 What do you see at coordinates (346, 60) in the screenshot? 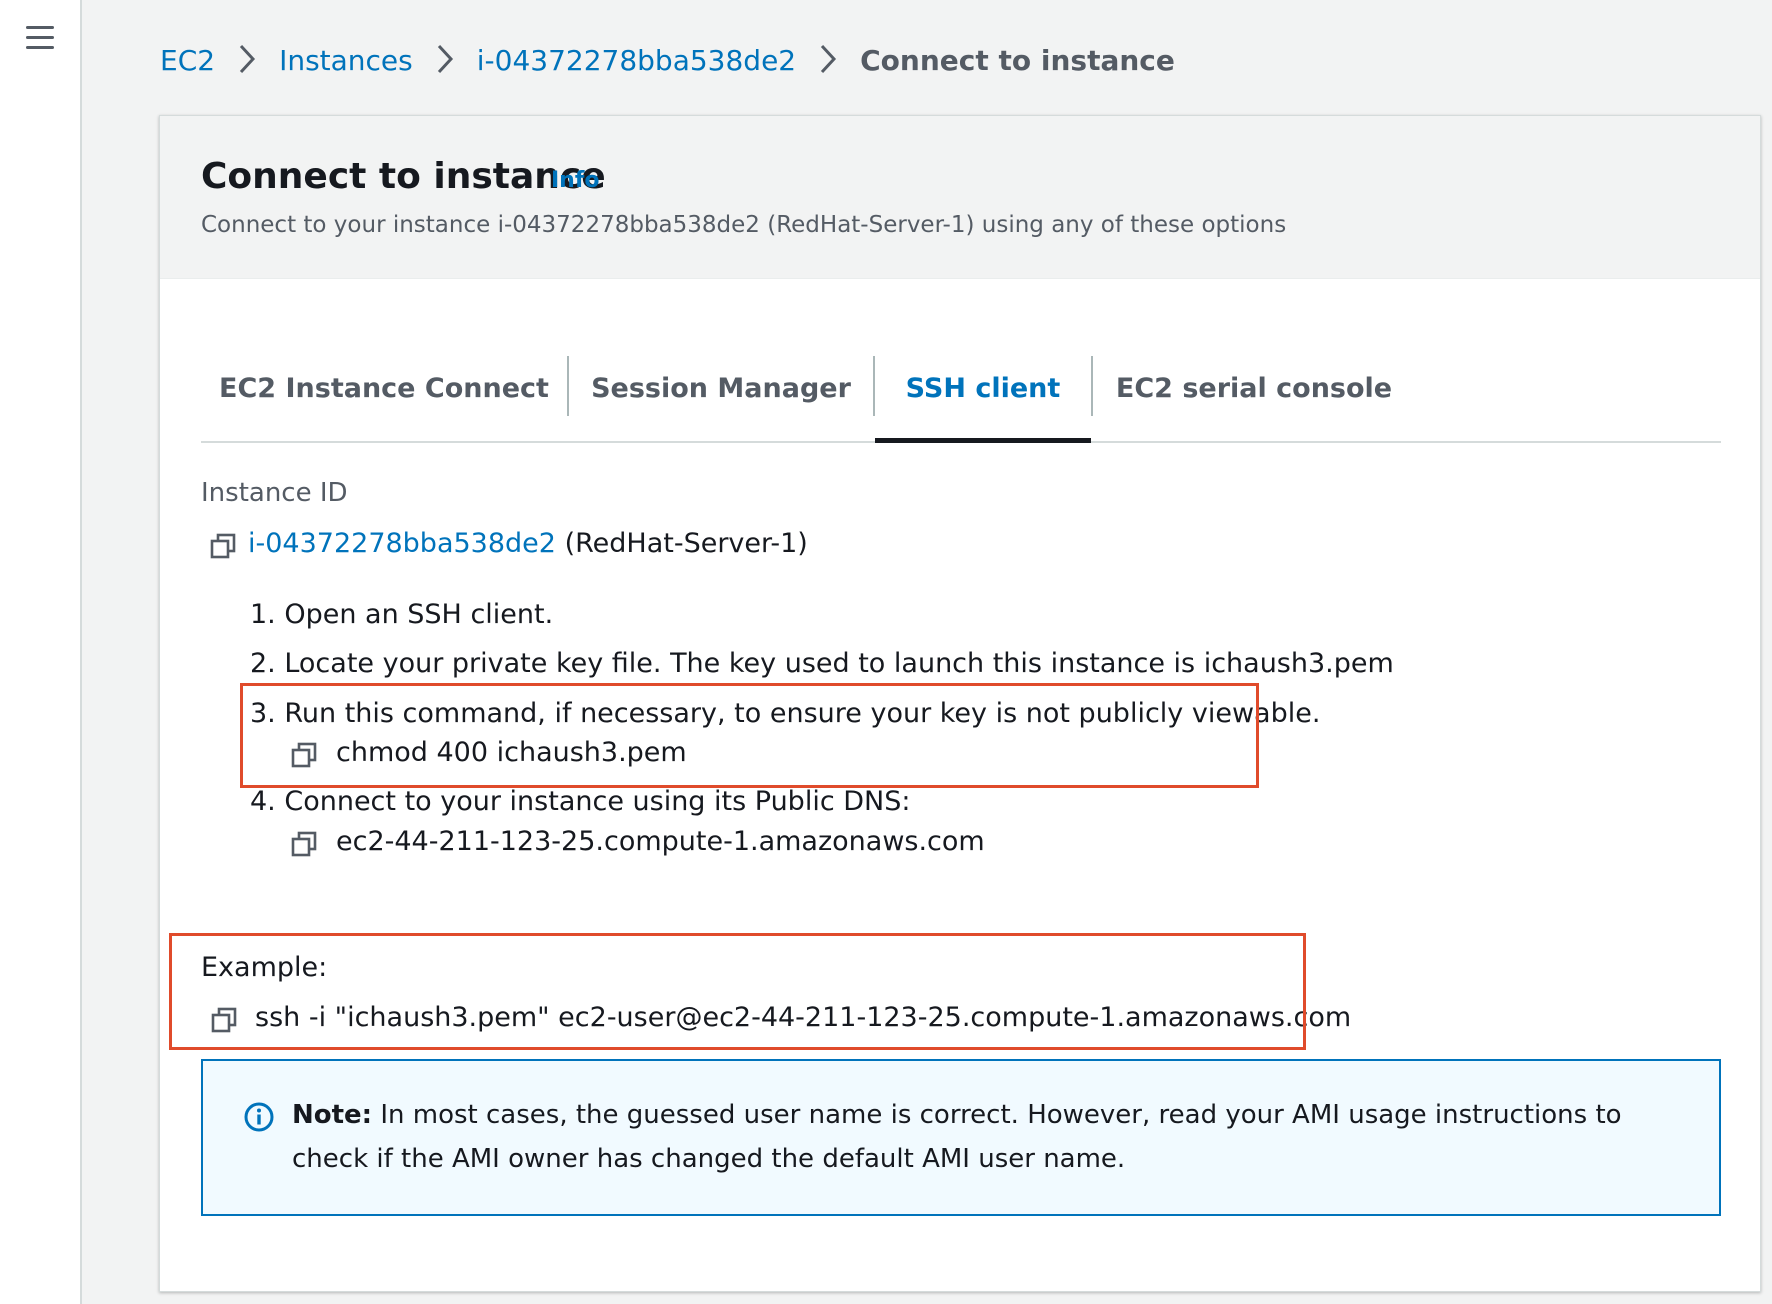
I see `breadcrumb-instances: Instances` at bounding box center [346, 60].